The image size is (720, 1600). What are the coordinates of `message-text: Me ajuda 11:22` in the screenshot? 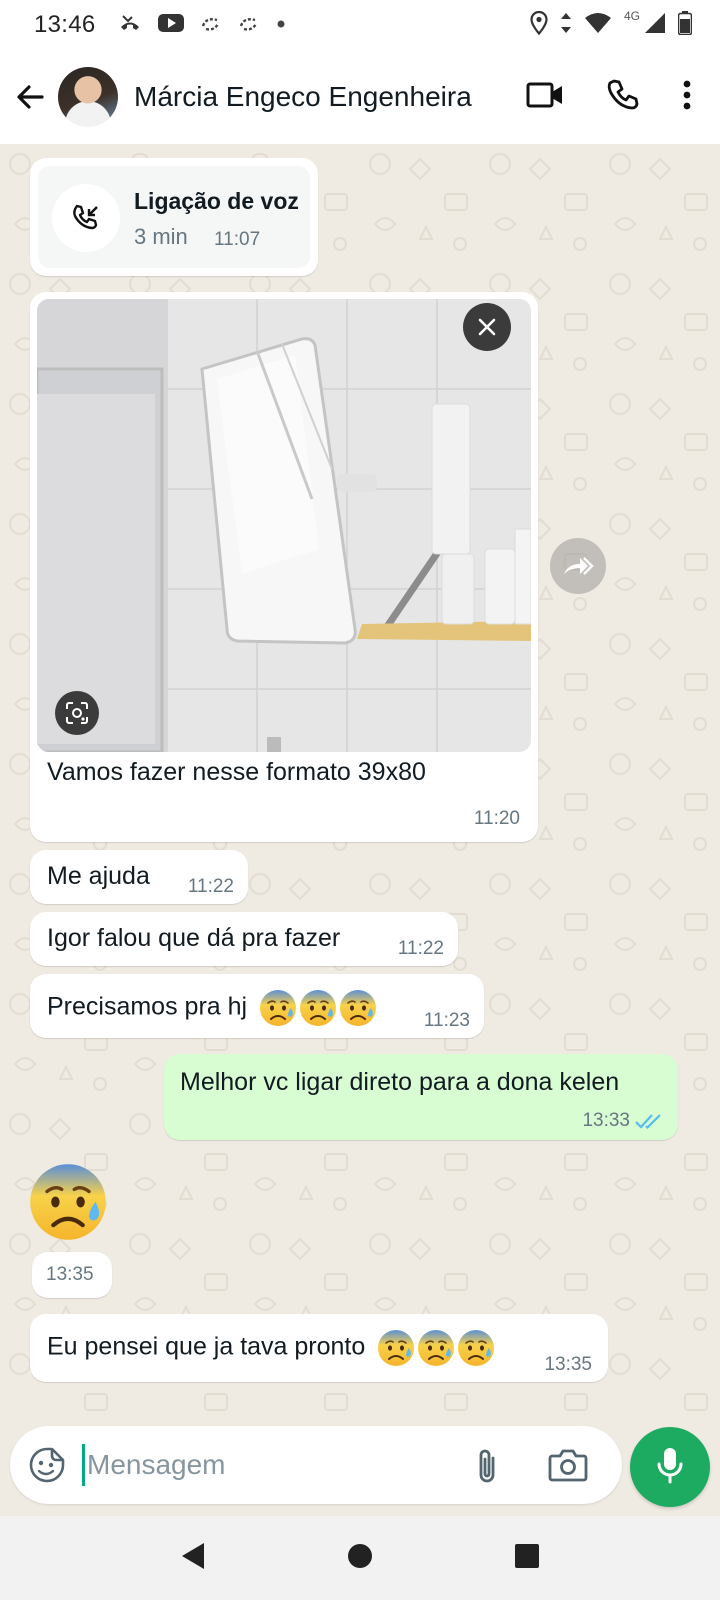 It's located at (139, 877).